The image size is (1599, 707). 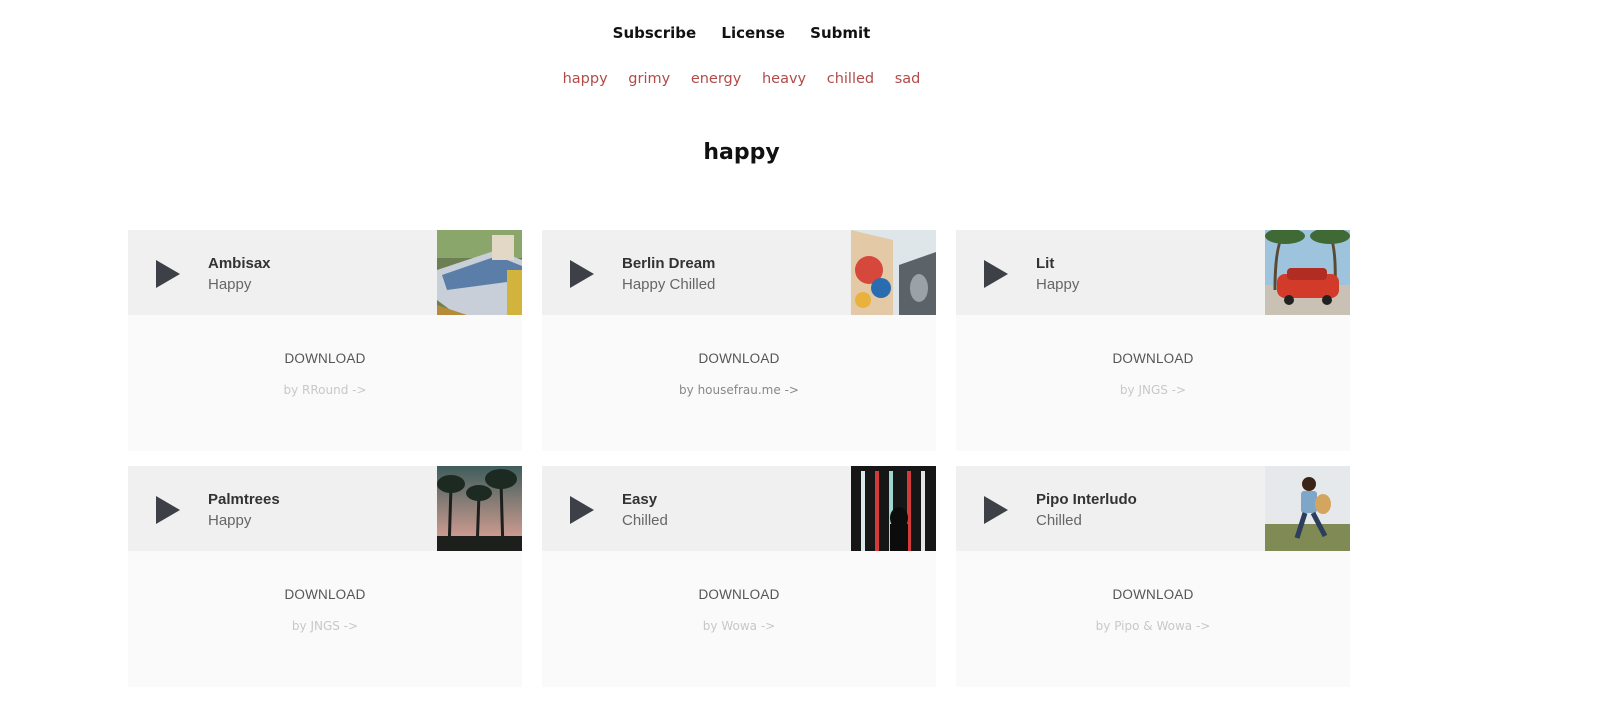 What do you see at coordinates (649, 79) in the screenshot?
I see `mood-grimy: grimy` at bounding box center [649, 79].